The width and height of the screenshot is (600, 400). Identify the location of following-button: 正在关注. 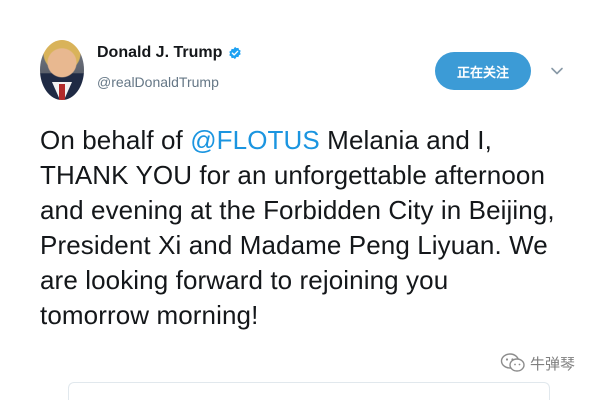
(483, 71).